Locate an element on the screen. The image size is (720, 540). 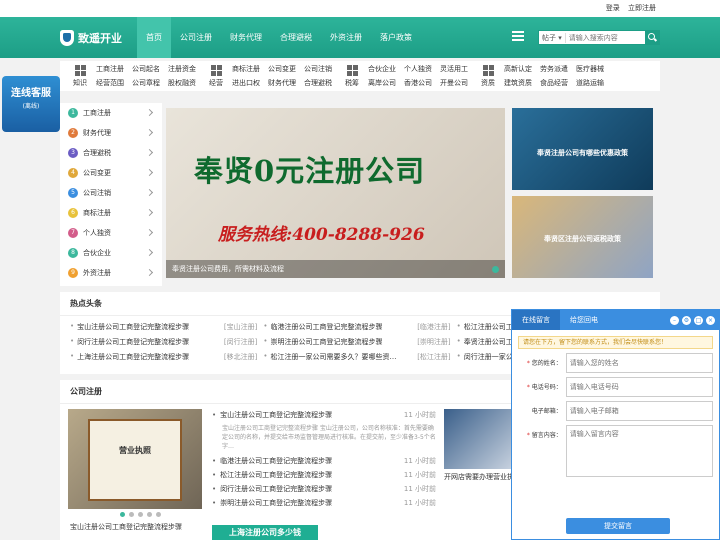
form-row: * 电话号码： is located at coordinates (615, 387).